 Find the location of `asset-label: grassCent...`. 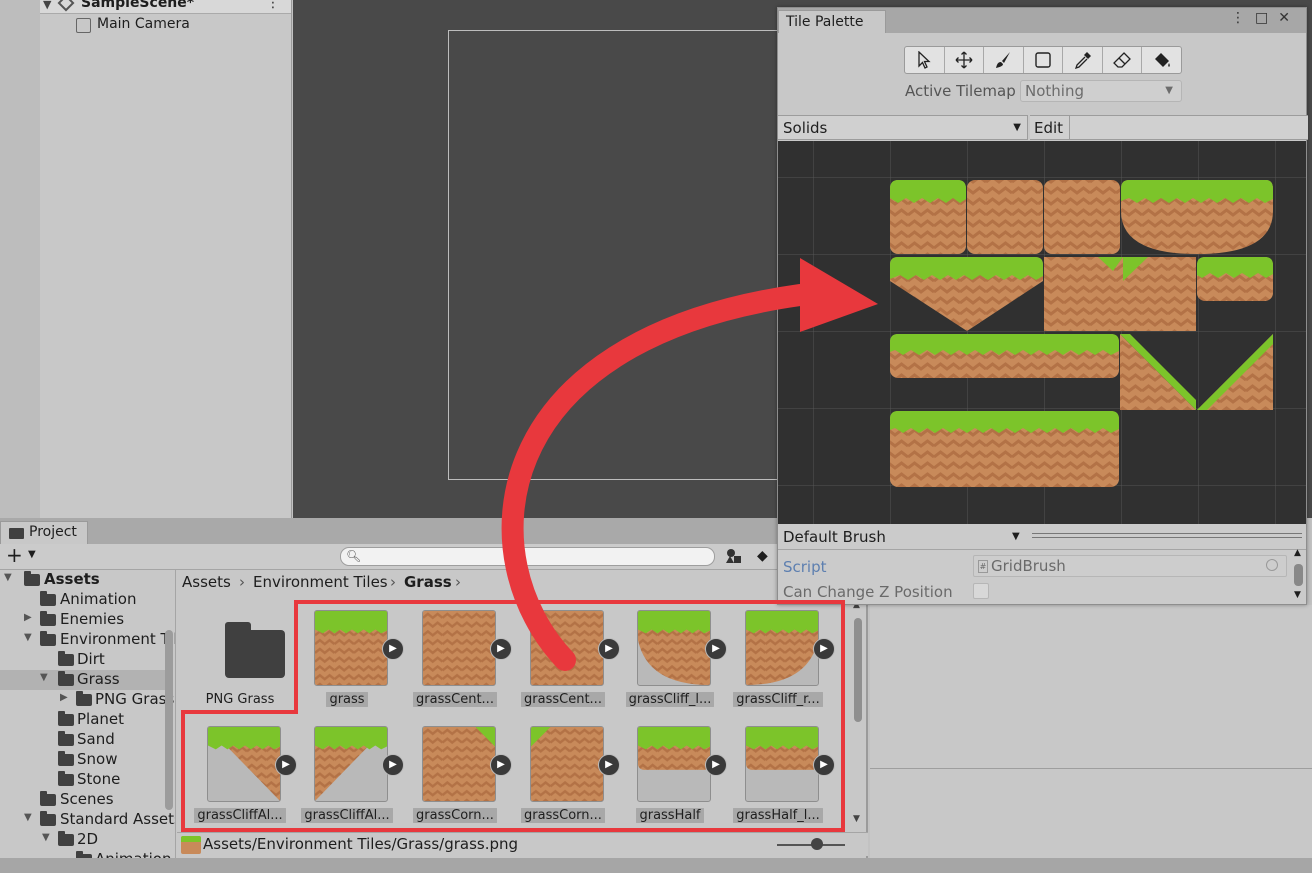

asset-label: grassCent... is located at coordinates (563, 699).